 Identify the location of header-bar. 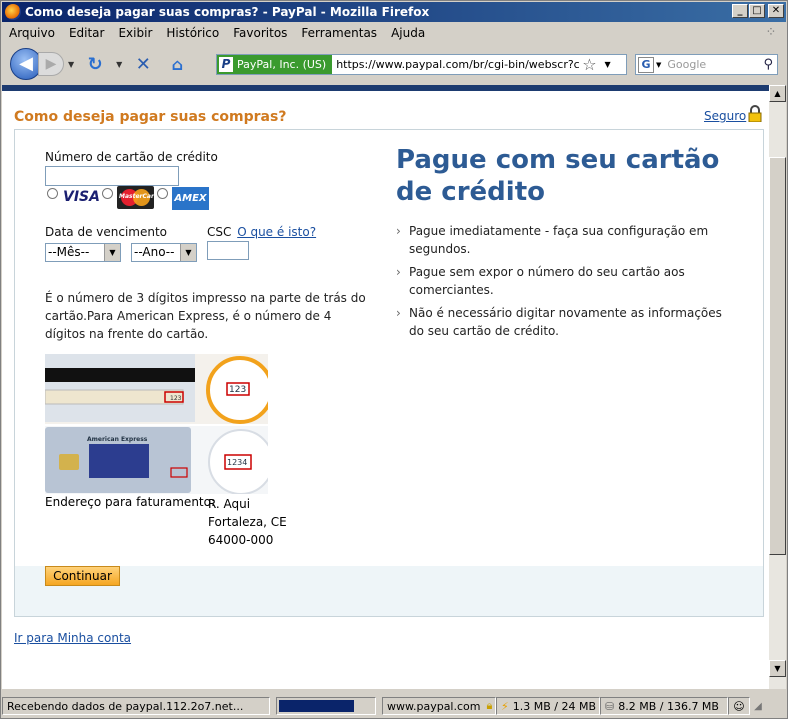
(385, 88).